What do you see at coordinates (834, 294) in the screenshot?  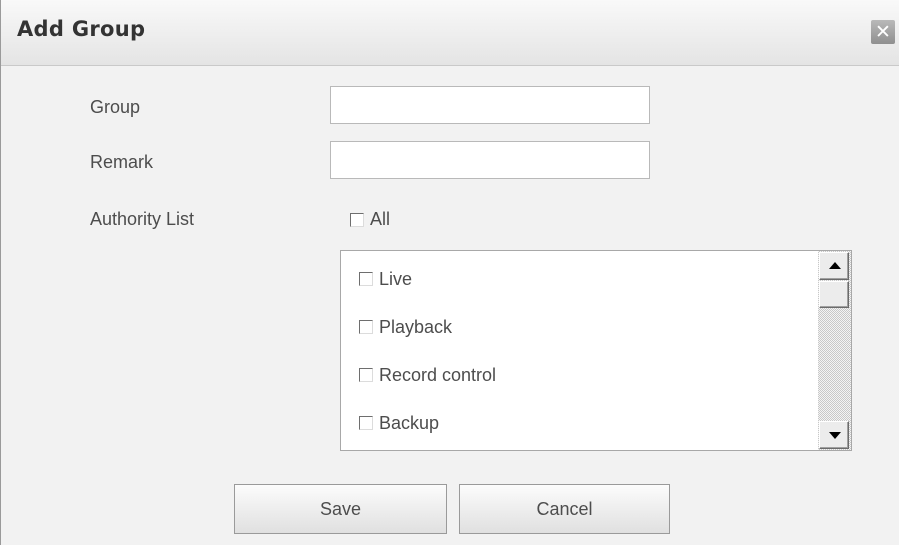 I see `scrollbar-thumb` at bounding box center [834, 294].